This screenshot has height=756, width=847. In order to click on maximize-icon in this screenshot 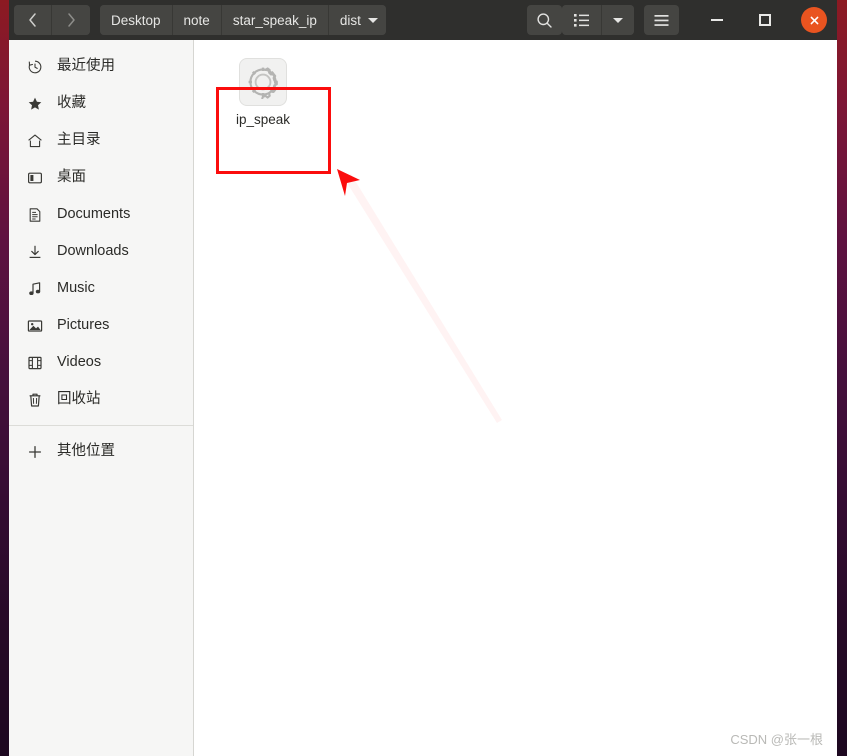, I will do `click(765, 20)`.